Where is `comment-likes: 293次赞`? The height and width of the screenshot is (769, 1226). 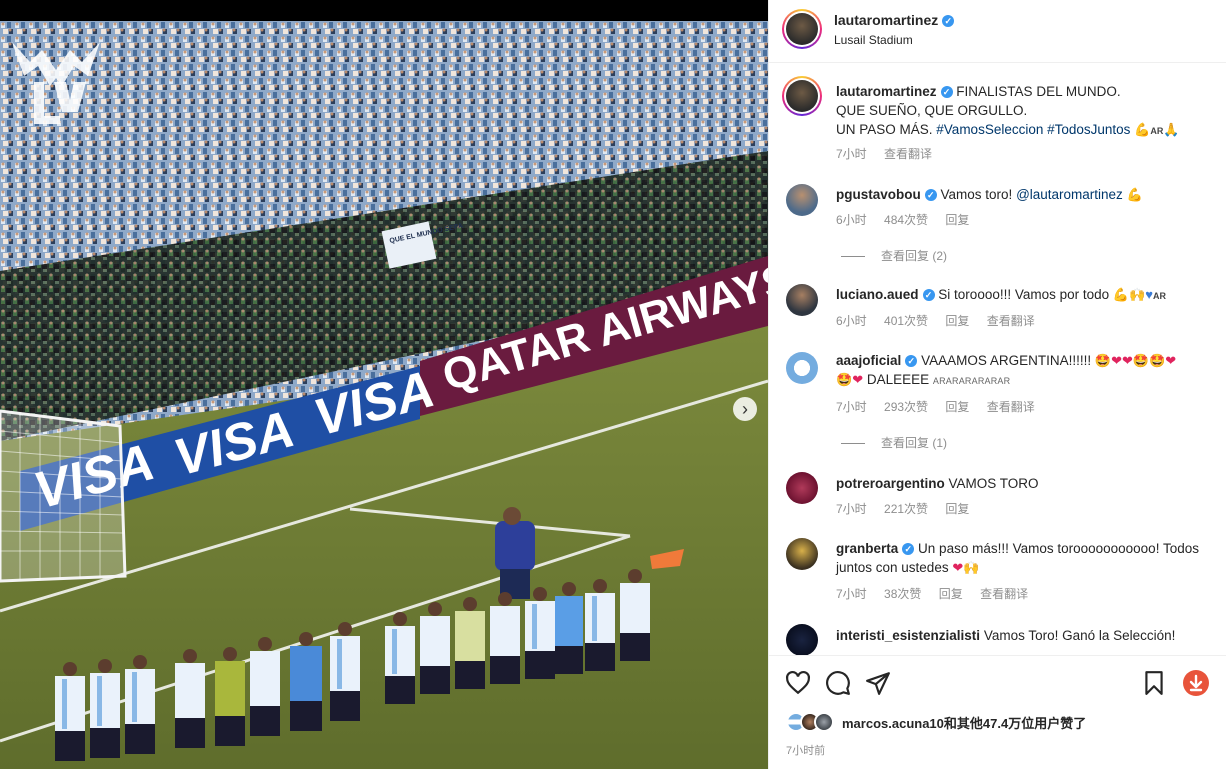 comment-likes: 293次赞 is located at coordinates (906, 407).